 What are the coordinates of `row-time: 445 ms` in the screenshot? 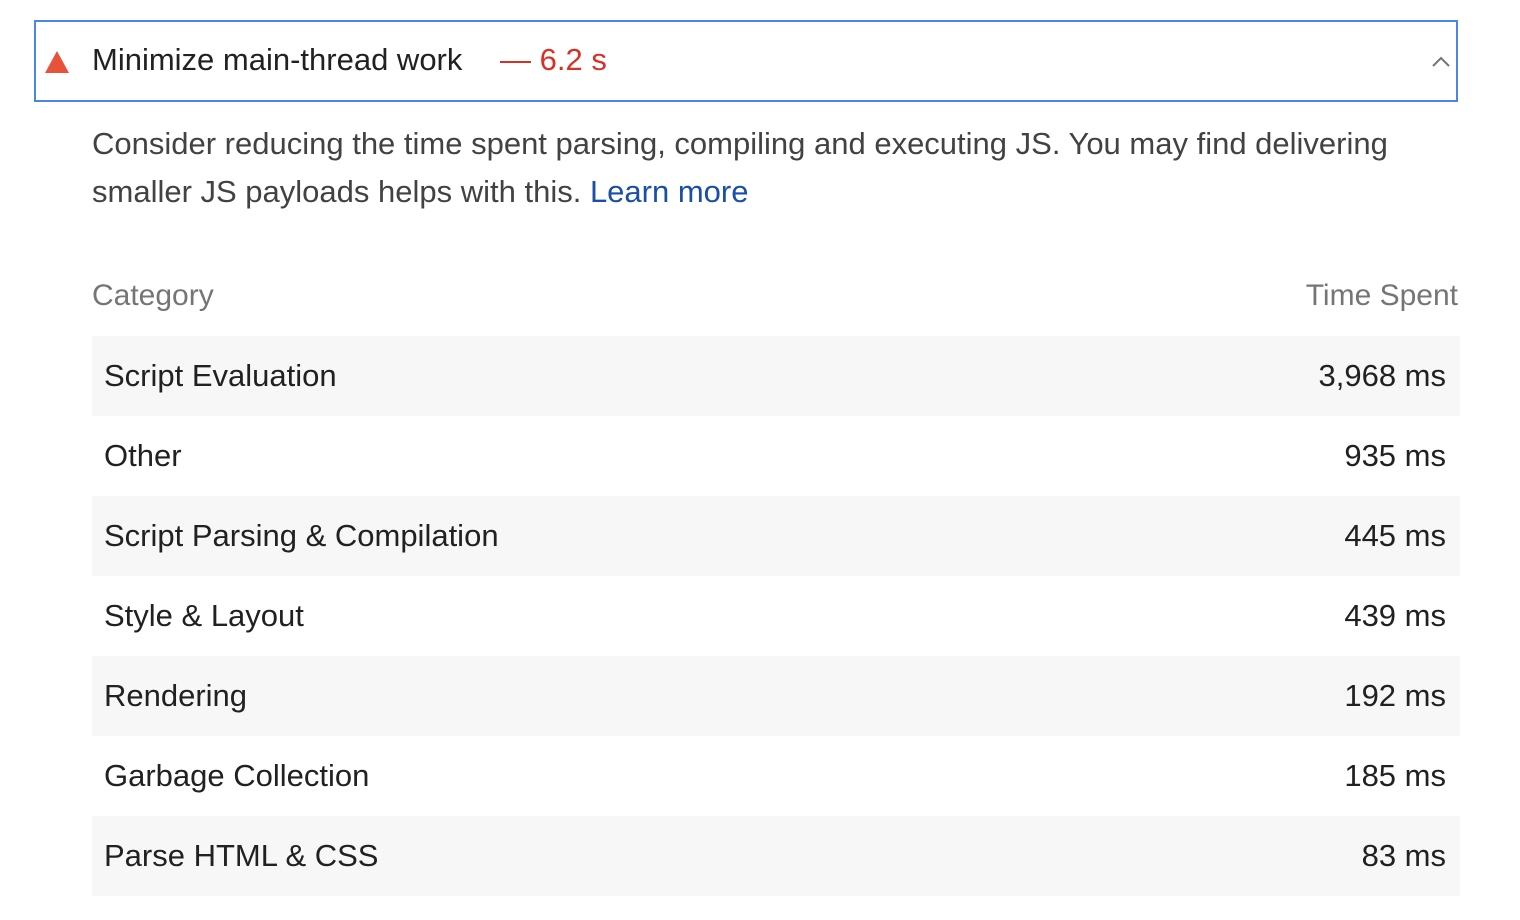 It's located at (1395, 535).